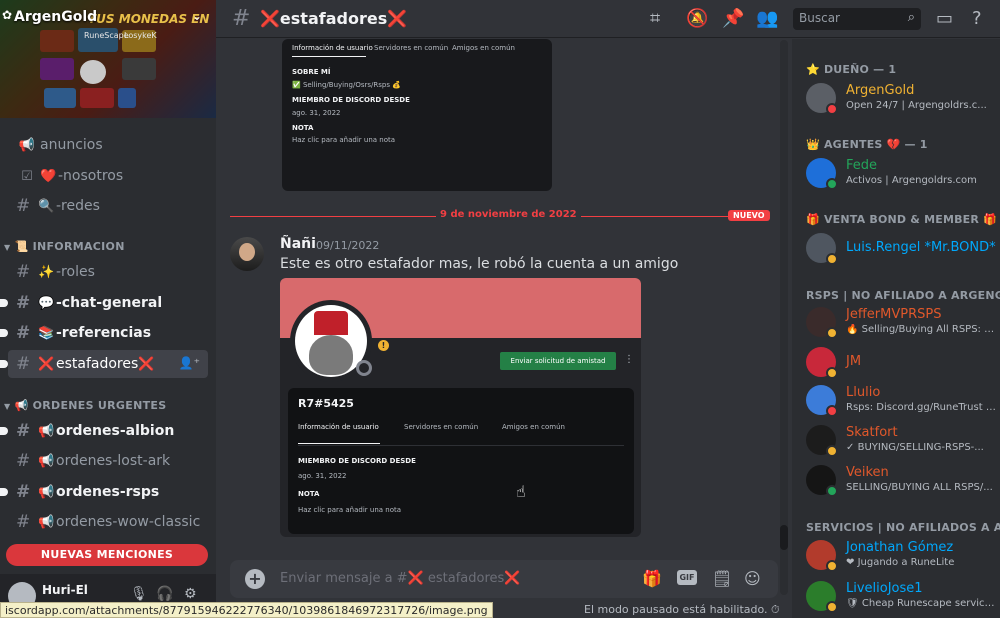 The image size is (1000, 618). What do you see at coordinates (255, 579) in the screenshot?
I see `add-attachment-icon: +` at bounding box center [255, 579].